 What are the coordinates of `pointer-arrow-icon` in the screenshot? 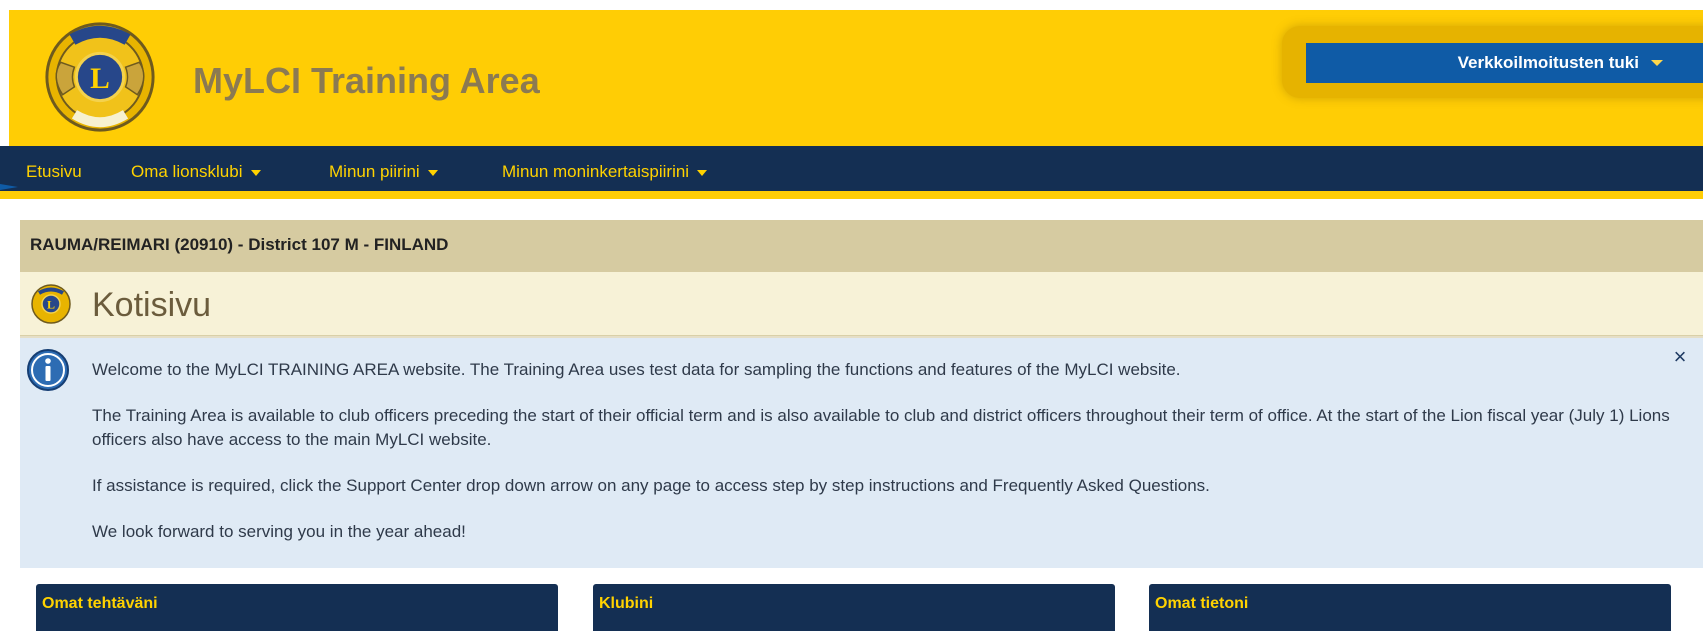 It's located at (9, 187).